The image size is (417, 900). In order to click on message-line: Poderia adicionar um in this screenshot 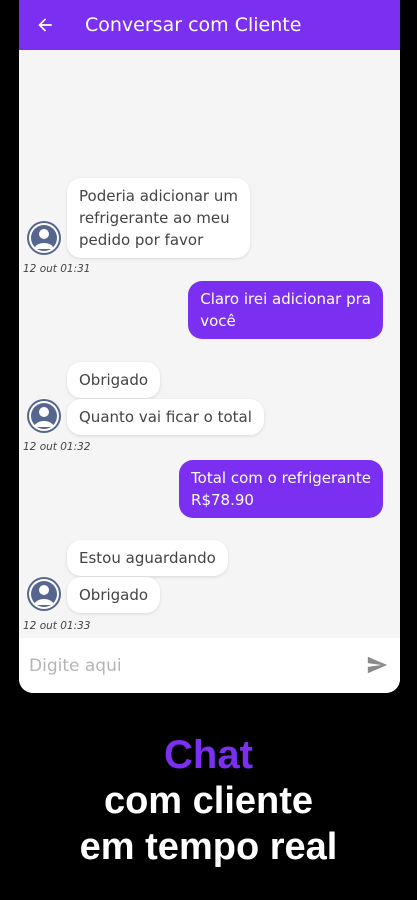, I will do `click(158, 196)`.